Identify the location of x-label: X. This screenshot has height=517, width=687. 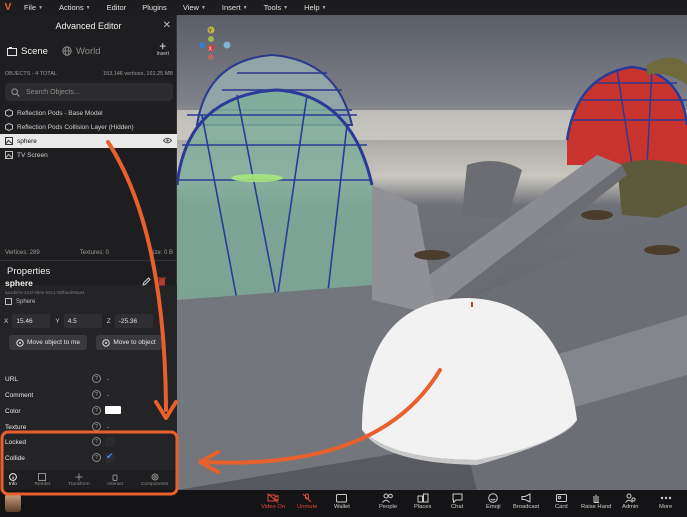
(6, 321).